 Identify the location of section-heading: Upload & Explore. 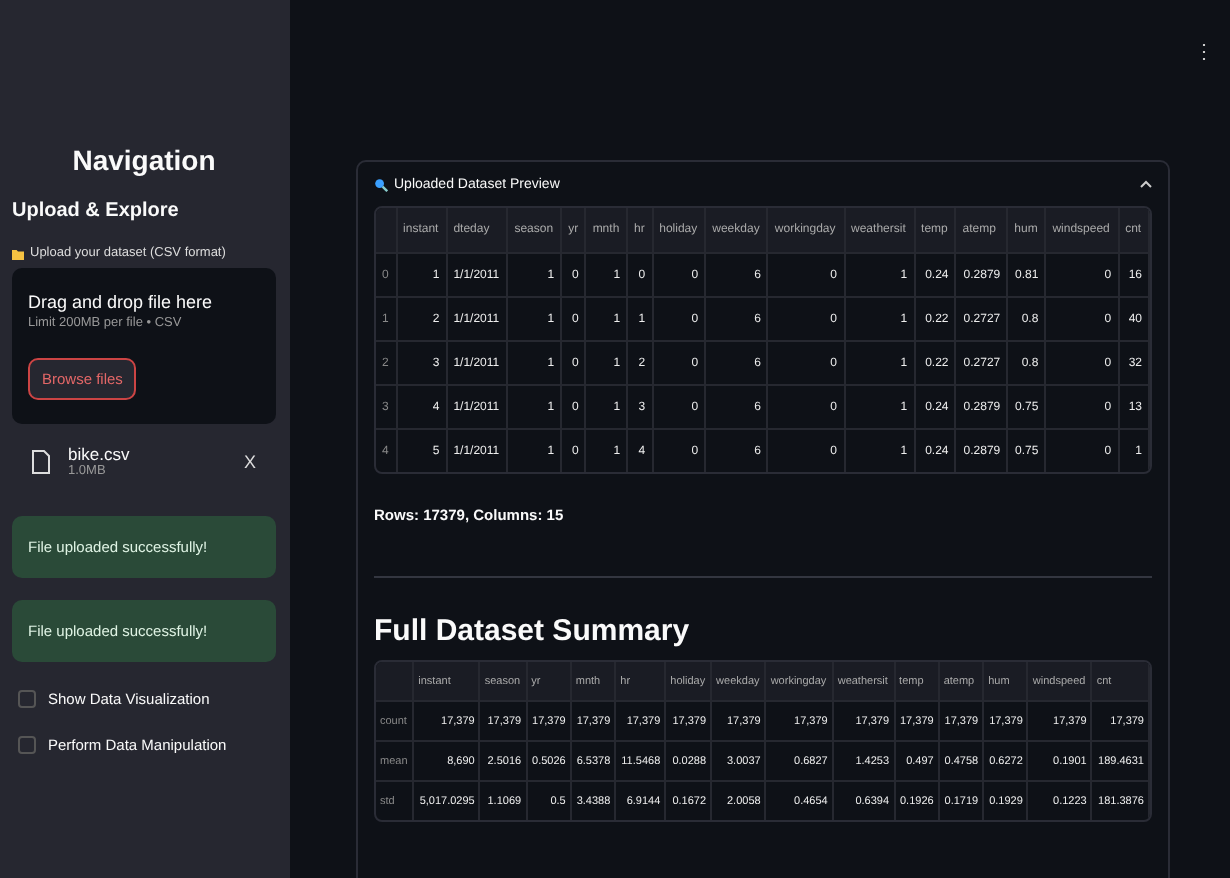
(95, 211).